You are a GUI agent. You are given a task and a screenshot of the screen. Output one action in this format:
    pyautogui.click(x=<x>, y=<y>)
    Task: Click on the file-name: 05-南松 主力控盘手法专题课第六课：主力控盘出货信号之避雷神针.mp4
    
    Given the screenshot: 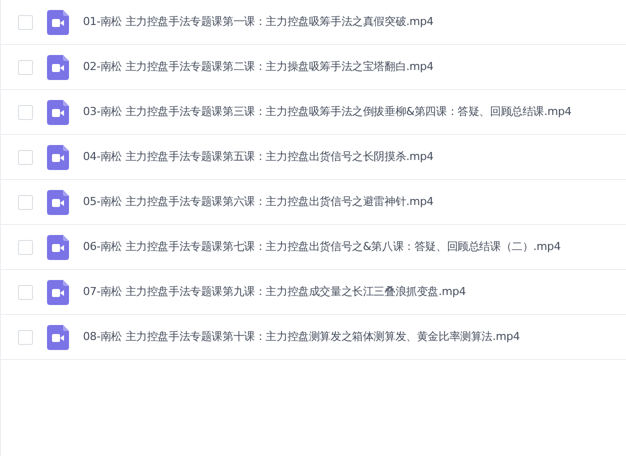 What is the action you would take?
    pyautogui.click(x=258, y=202)
    